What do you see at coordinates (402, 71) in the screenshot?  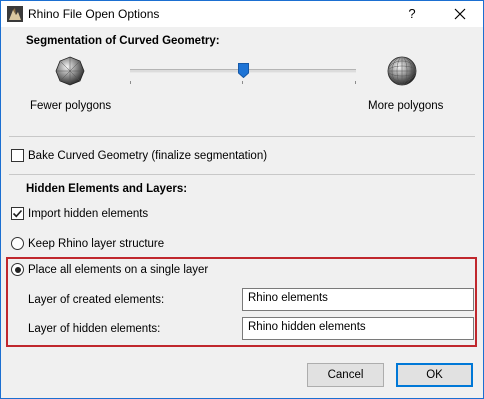 I see `high-poly-sphere-icon` at bounding box center [402, 71].